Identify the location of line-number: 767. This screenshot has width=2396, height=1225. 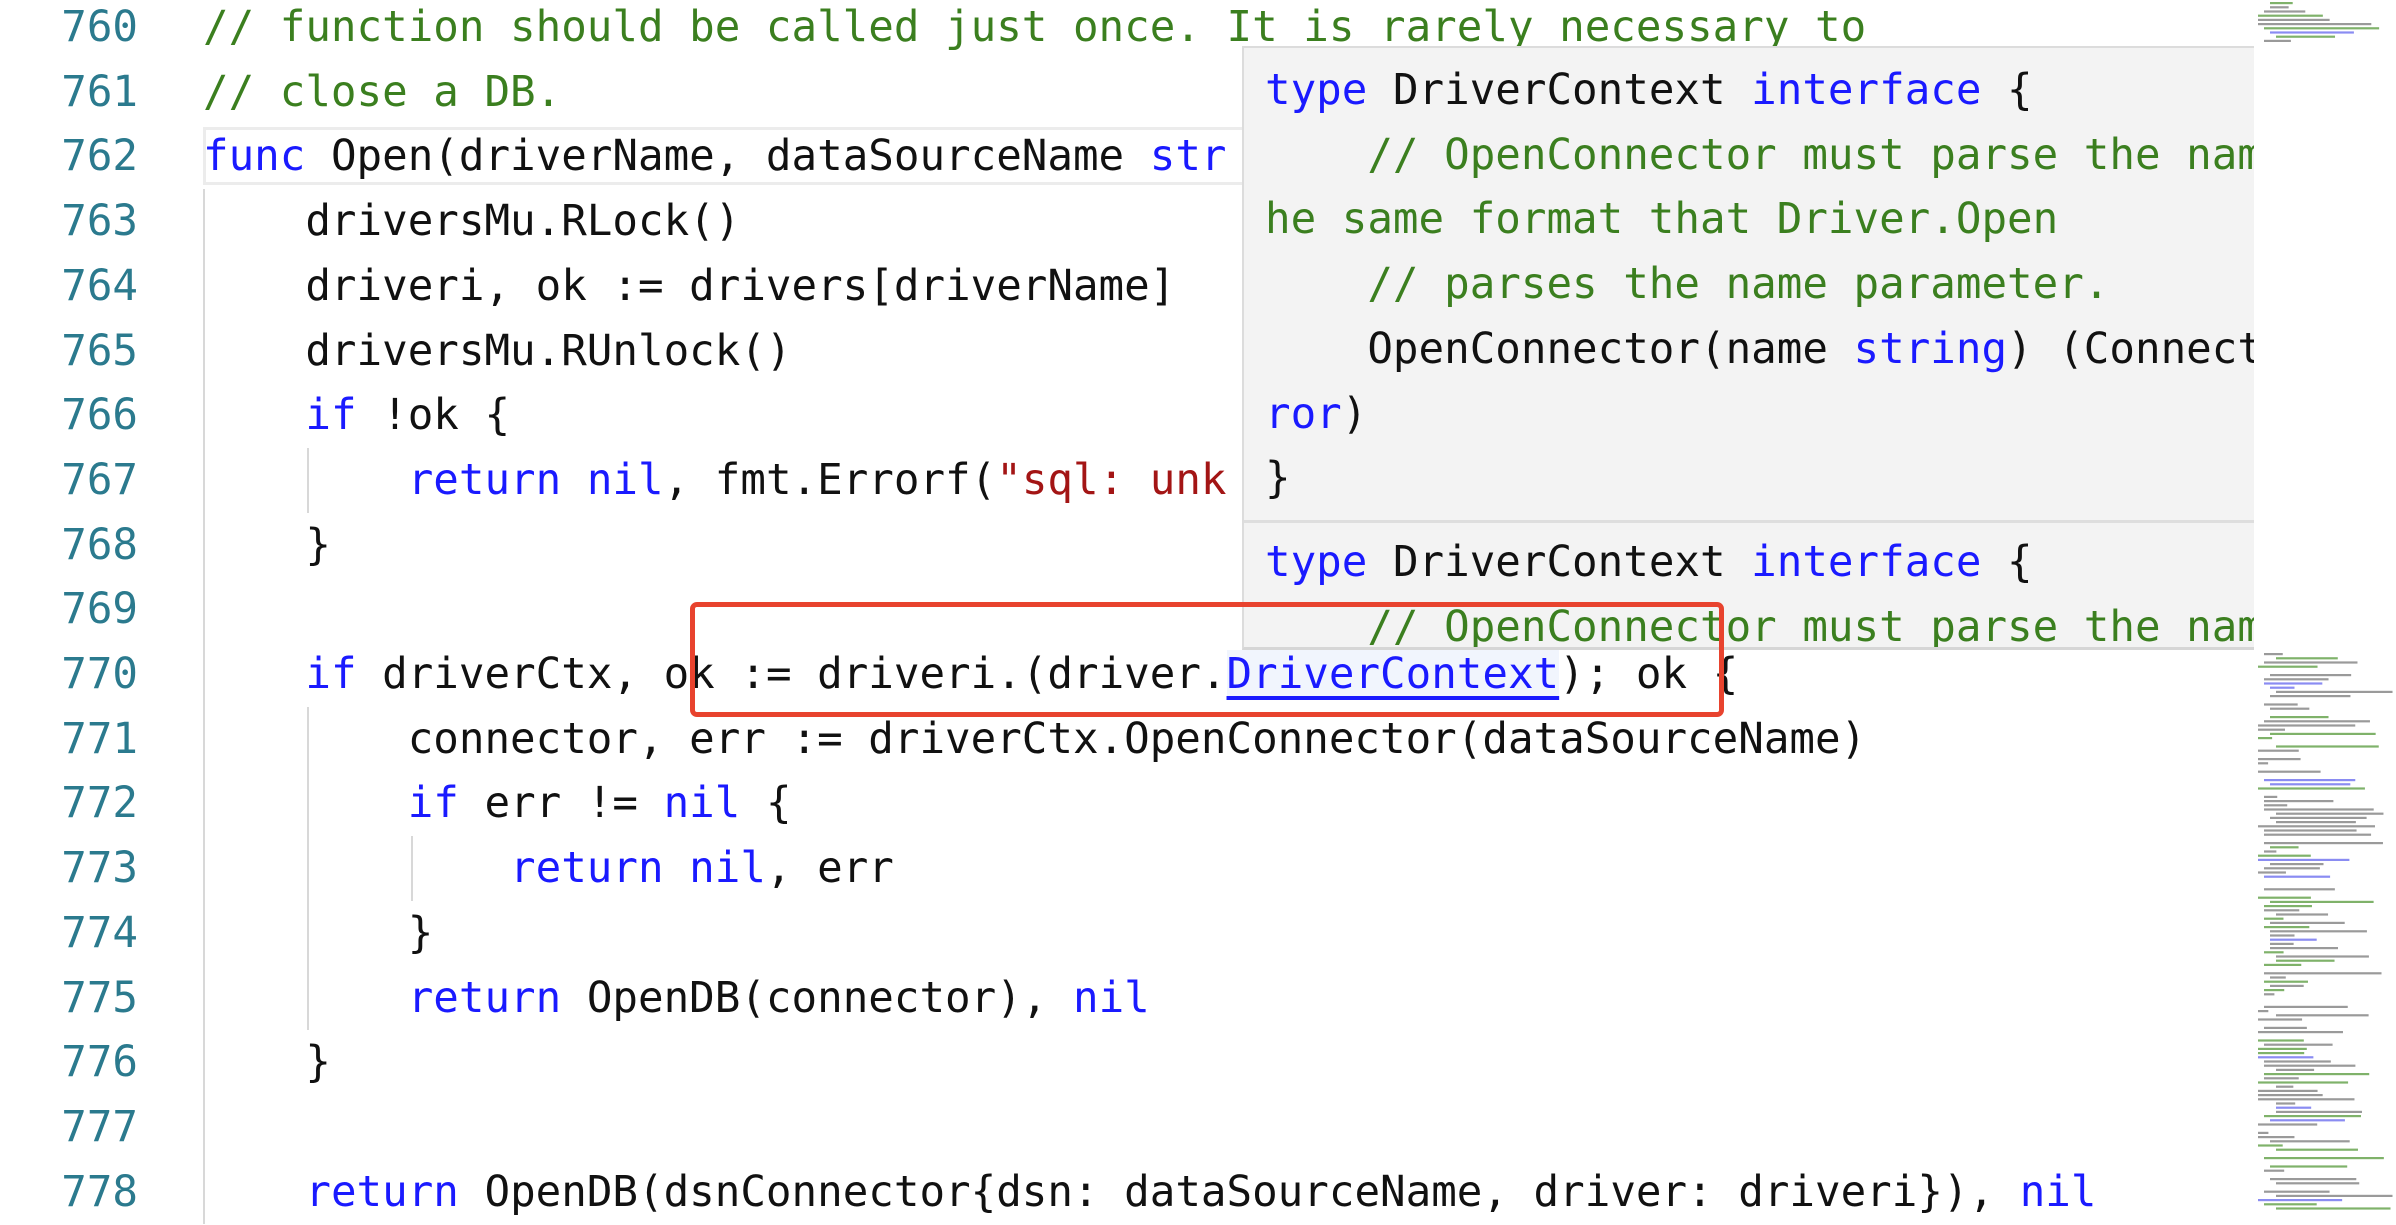
(69, 480).